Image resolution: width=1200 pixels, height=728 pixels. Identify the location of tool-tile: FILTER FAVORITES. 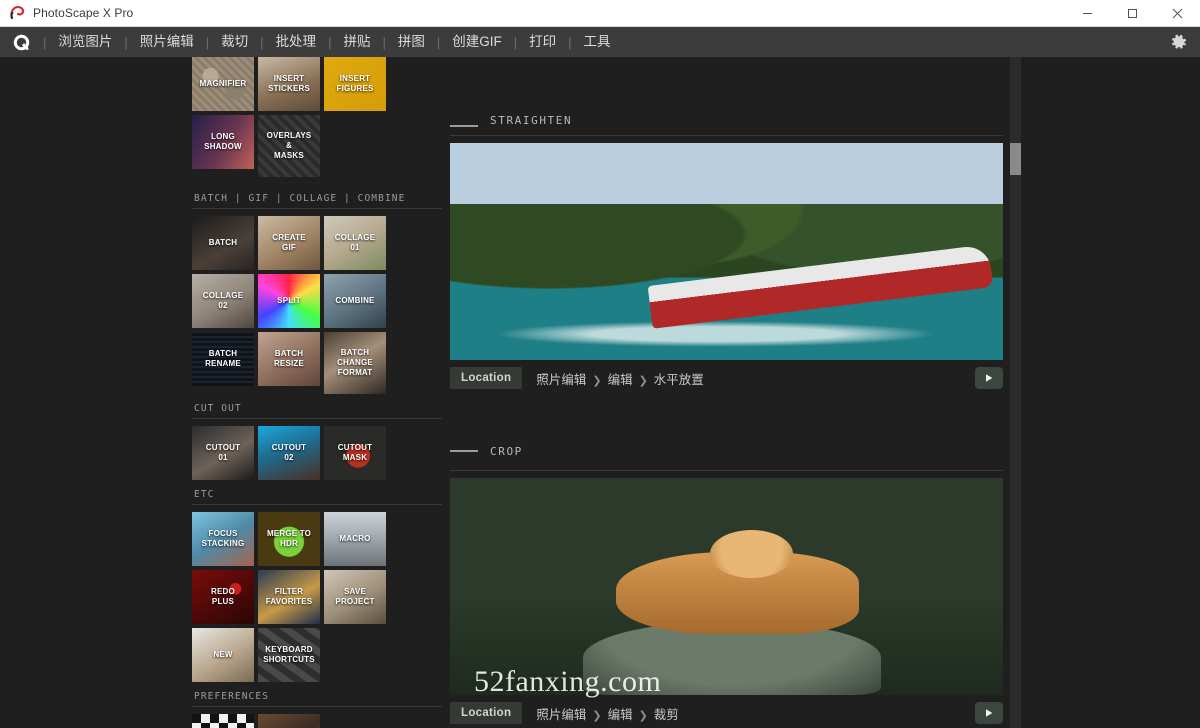
(289, 597).